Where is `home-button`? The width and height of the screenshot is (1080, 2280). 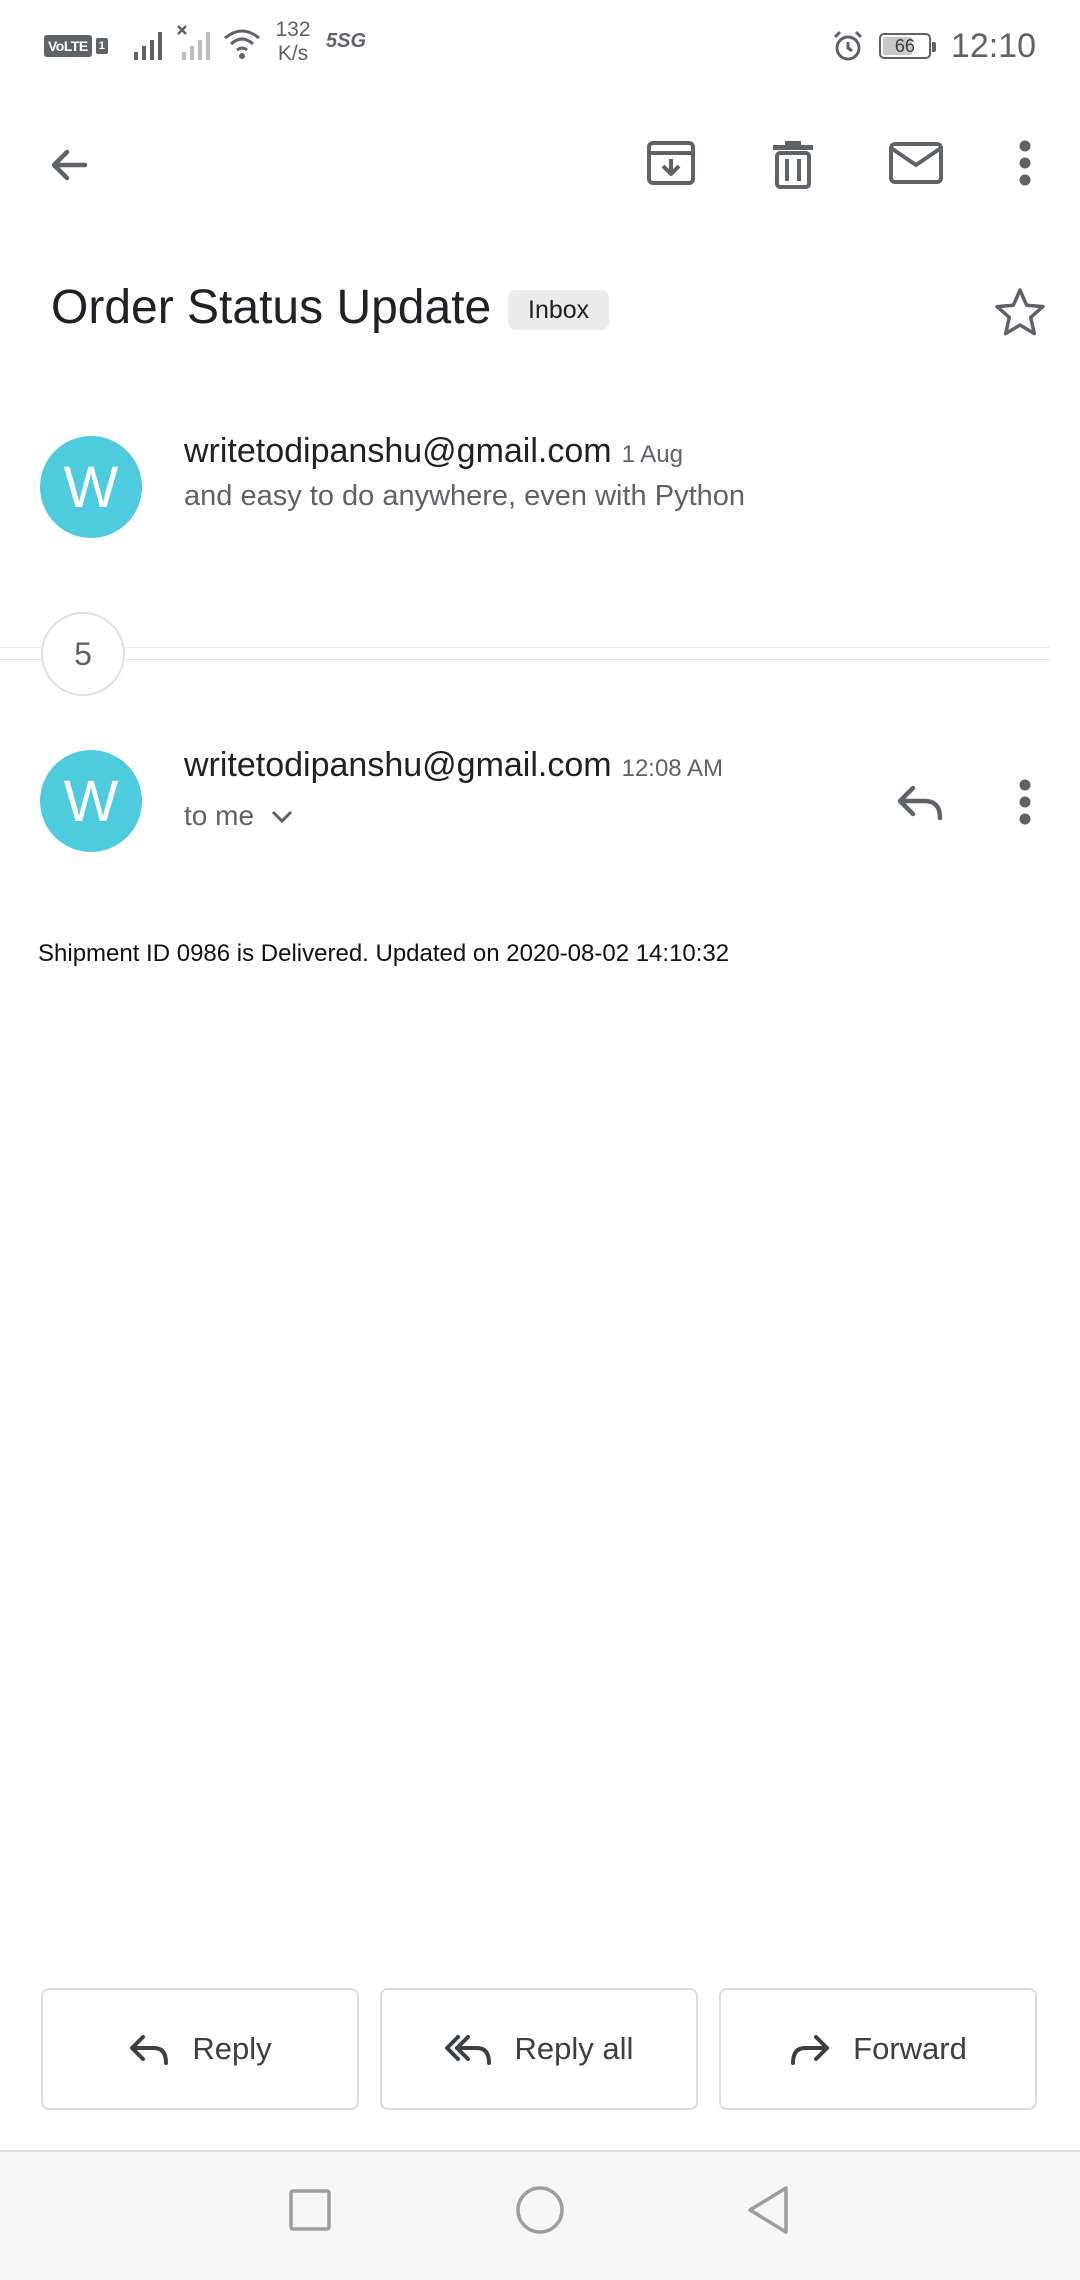 home-button is located at coordinates (540, 2210).